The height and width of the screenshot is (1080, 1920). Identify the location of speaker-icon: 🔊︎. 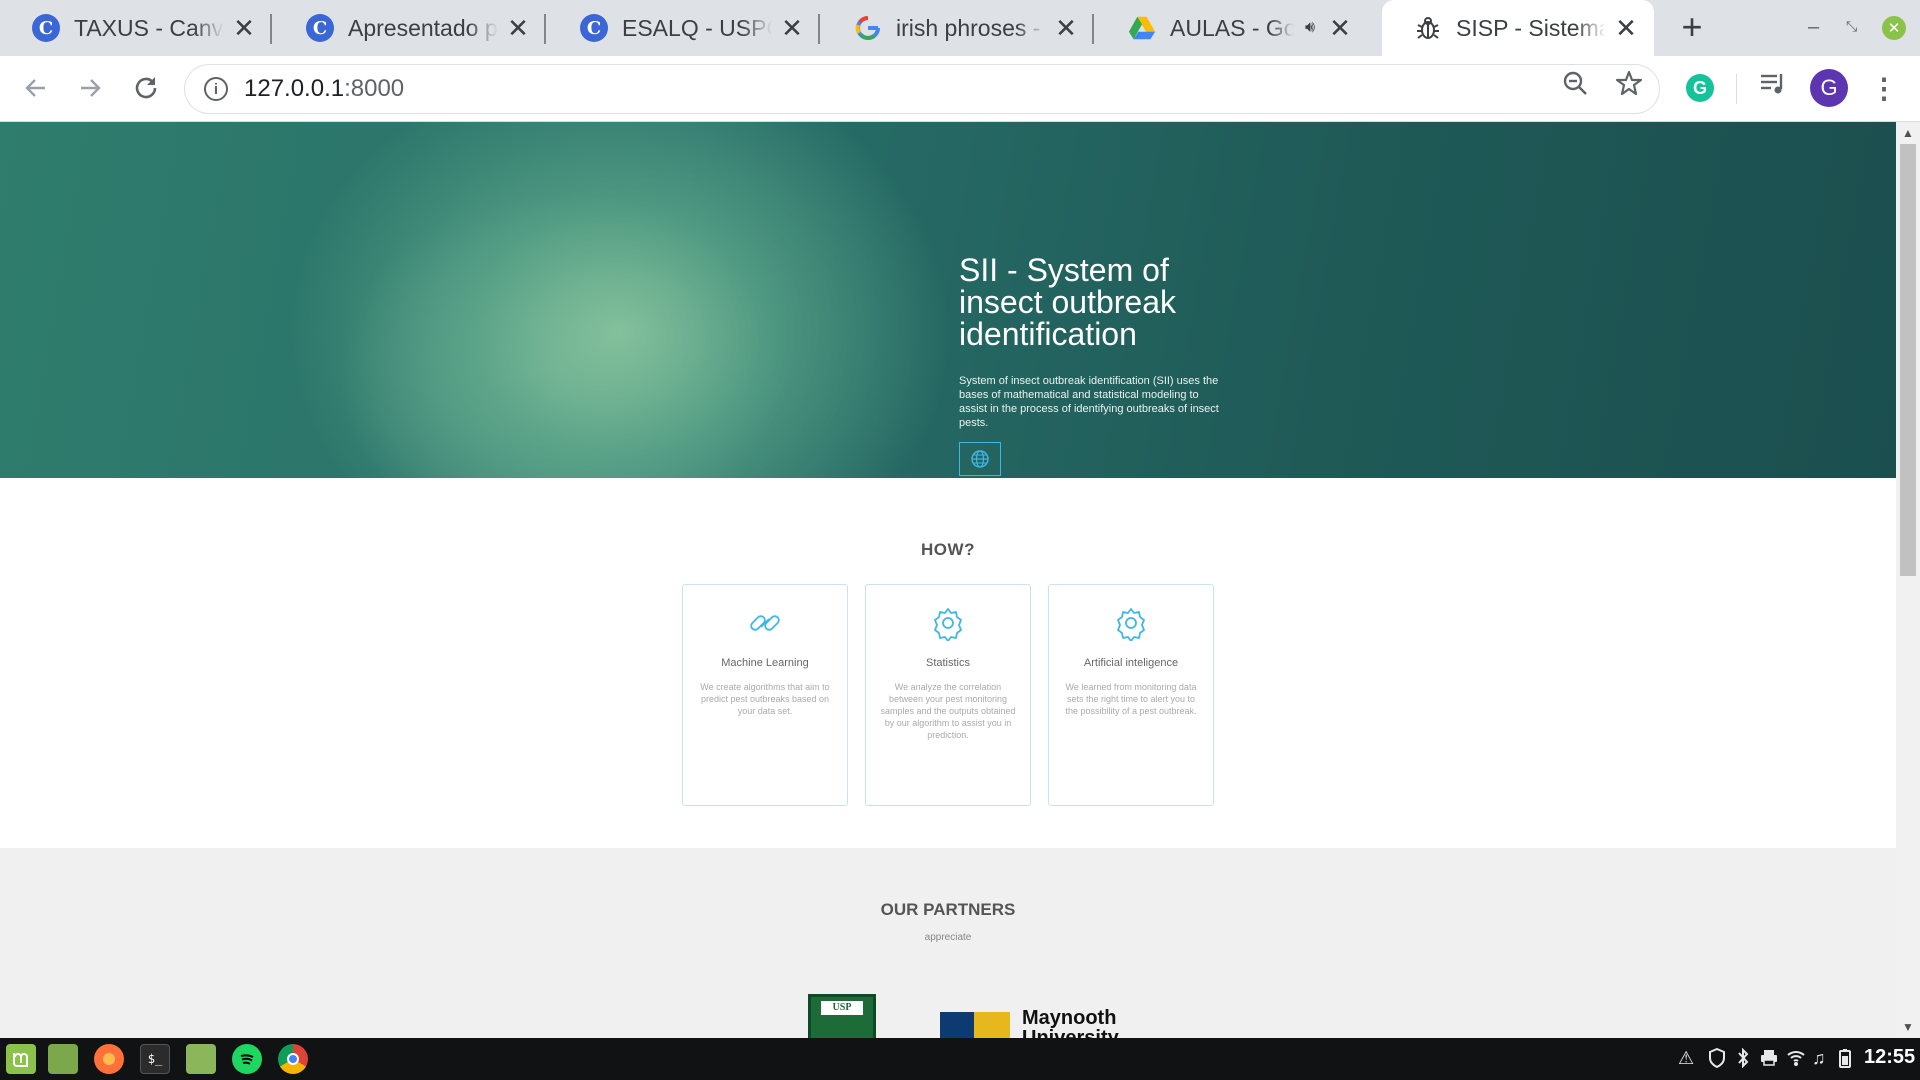
(1310, 28).